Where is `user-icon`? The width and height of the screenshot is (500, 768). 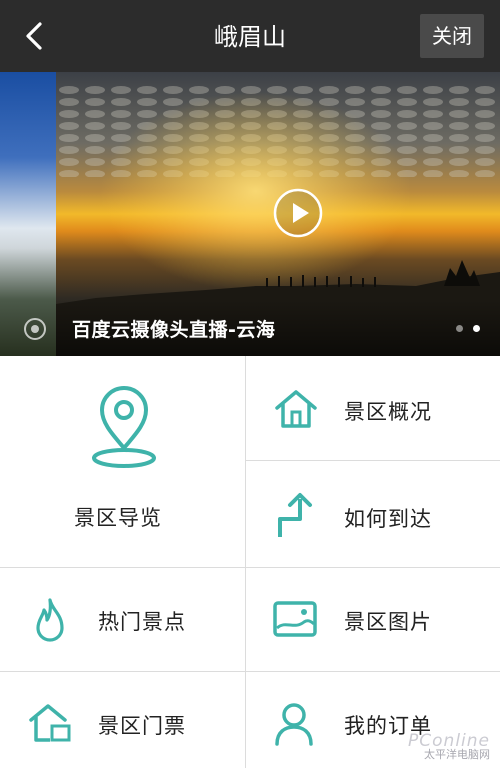
user-icon is located at coordinates (294, 724).